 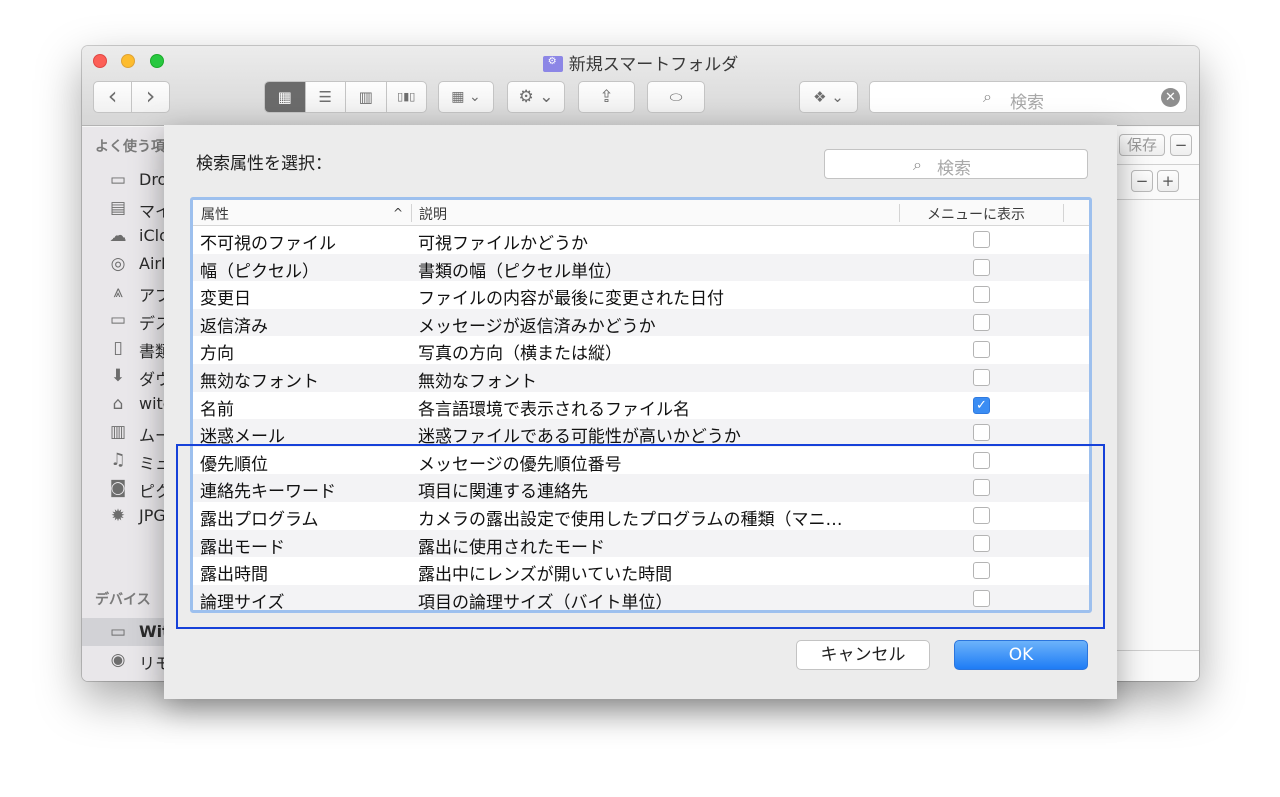 What do you see at coordinates (503, 244) in the screenshot?
I see `attribute-description-cell: 可視ファイルかどうか` at bounding box center [503, 244].